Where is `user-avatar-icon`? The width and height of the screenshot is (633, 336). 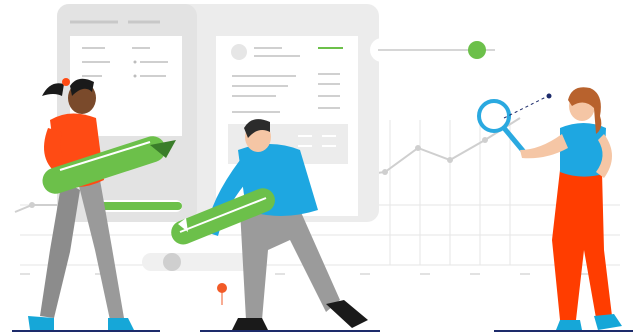
user-avatar-icon is located at coordinates (239, 52).